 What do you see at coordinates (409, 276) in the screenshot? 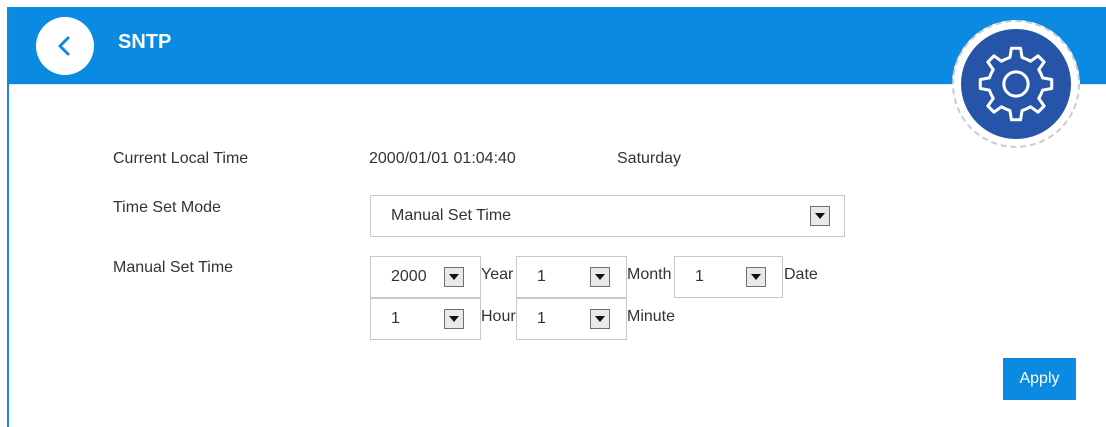
I see `year-selected: 2000` at bounding box center [409, 276].